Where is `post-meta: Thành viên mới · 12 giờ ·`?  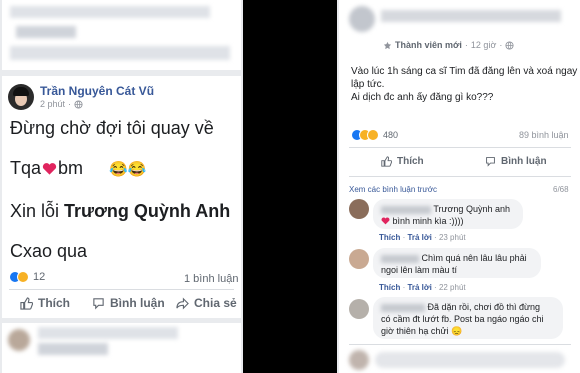 post-meta: Thành viên mới · 12 giờ · is located at coordinates (448, 45).